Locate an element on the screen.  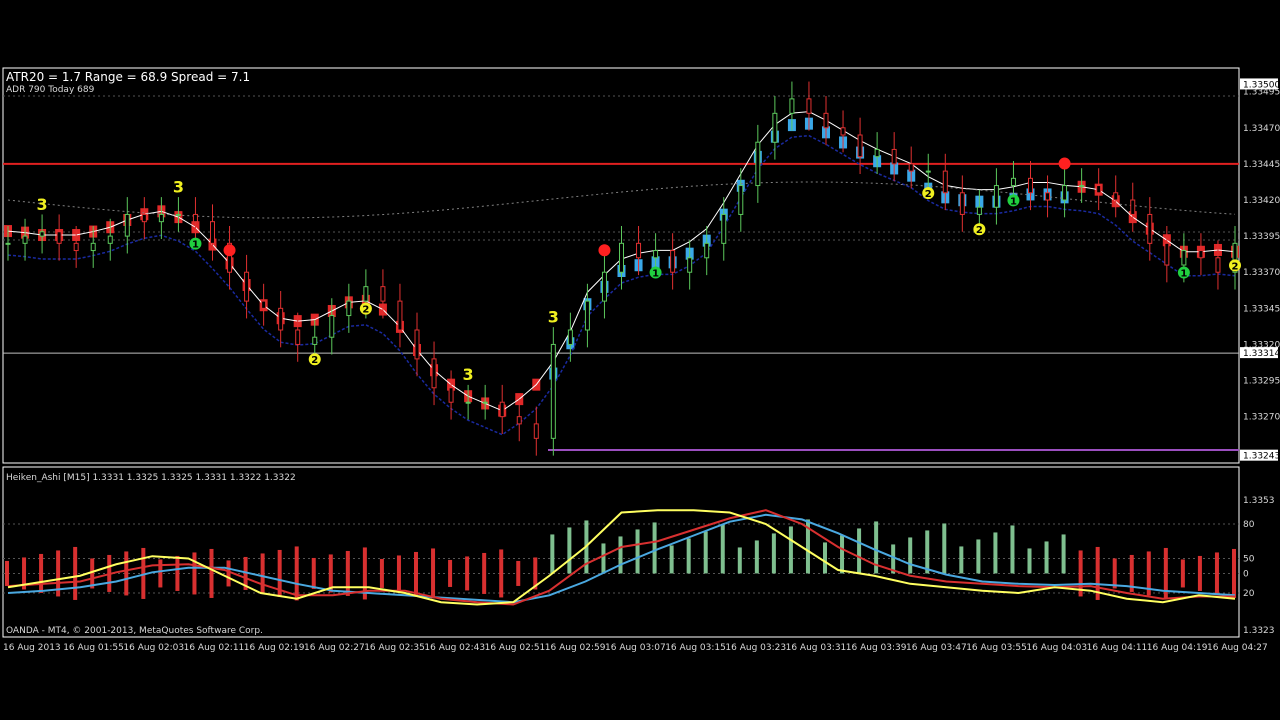
price-axis-label: 1.33470 is located at coordinates (1261, 129).